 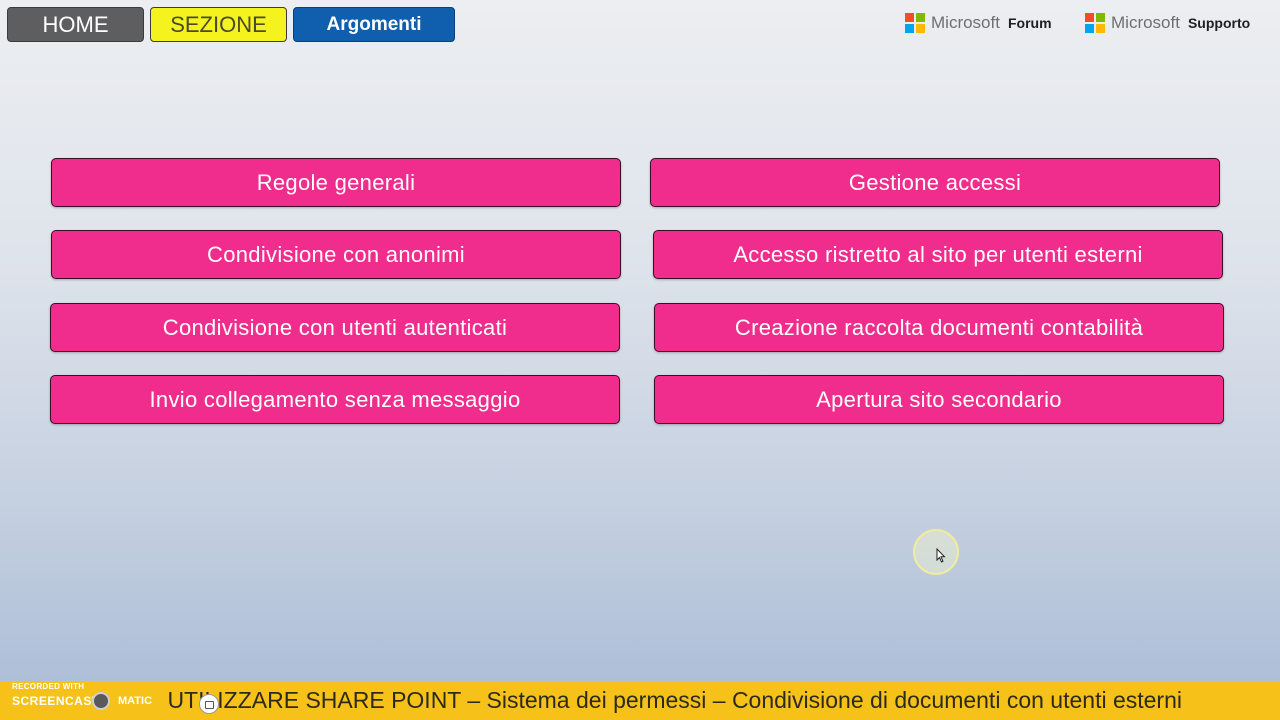 What do you see at coordinates (75, 24) in the screenshot?
I see `home-button: HOME` at bounding box center [75, 24].